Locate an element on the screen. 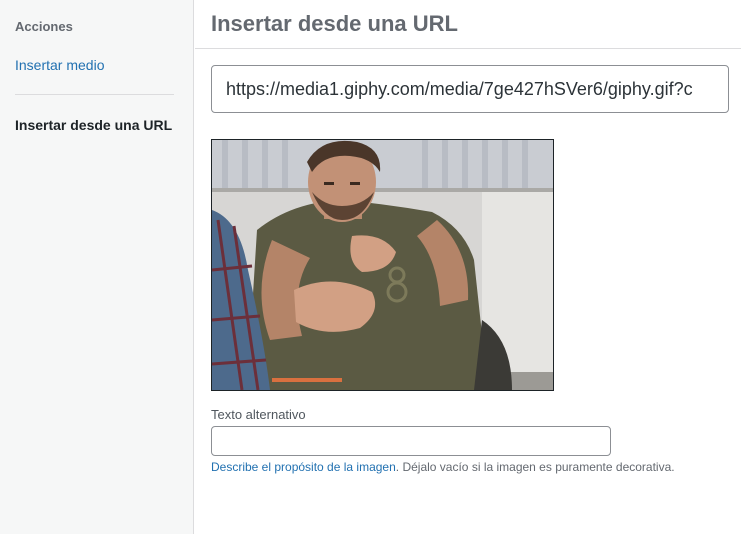 The image size is (741, 534). alt-text-help-link: Describe el propósito de la imagen is located at coordinates (303, 467).